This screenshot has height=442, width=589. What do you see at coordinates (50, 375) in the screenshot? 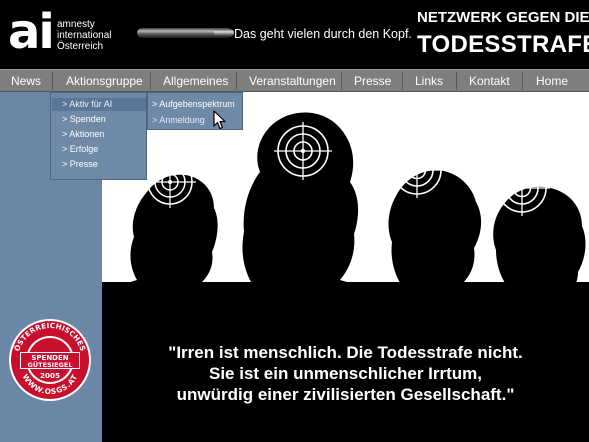
I see `seal-year: 2005` at bounding box center [50, 375].